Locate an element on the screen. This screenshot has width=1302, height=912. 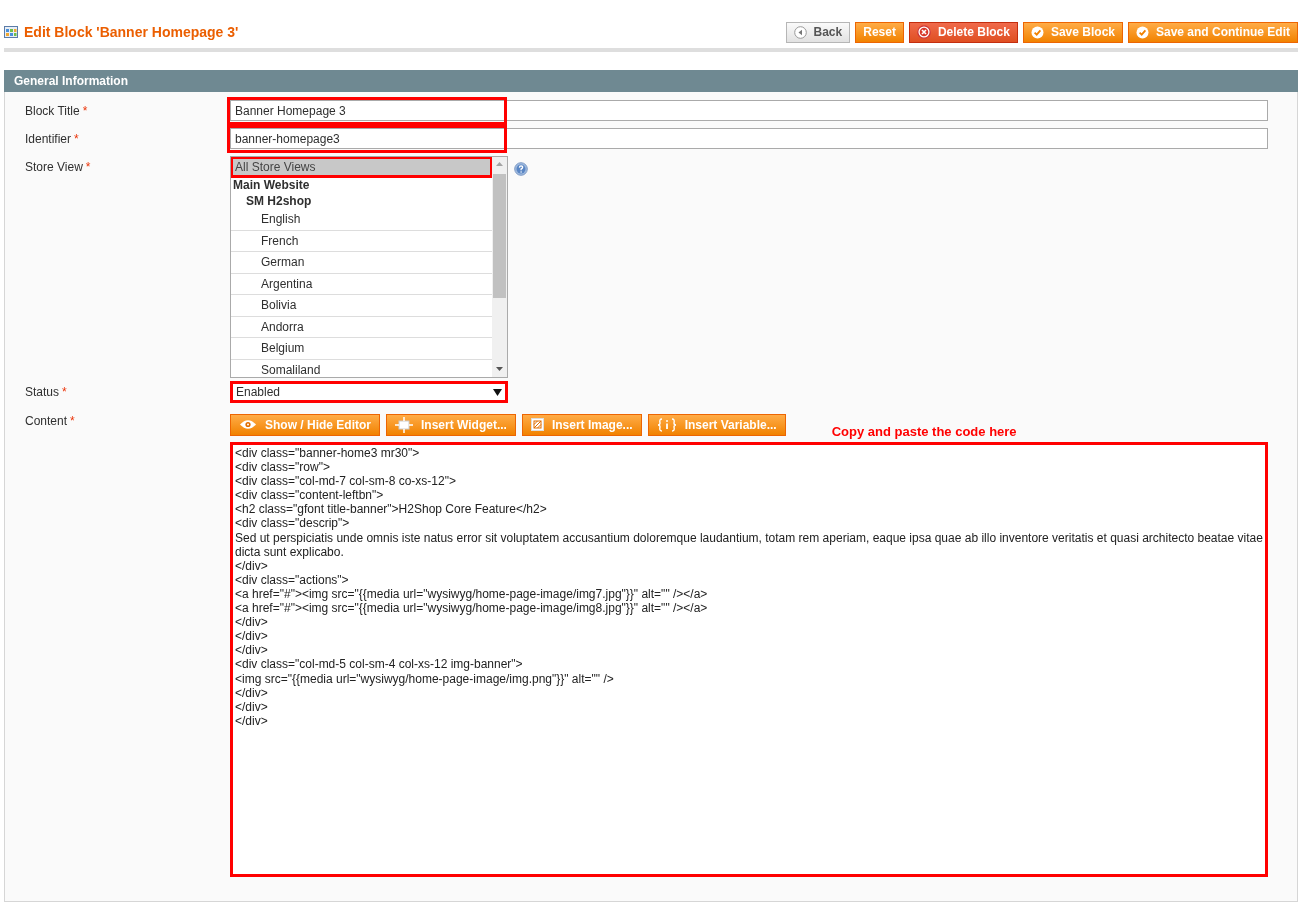
field-label: Identifier is located at coordinates (48, 139).